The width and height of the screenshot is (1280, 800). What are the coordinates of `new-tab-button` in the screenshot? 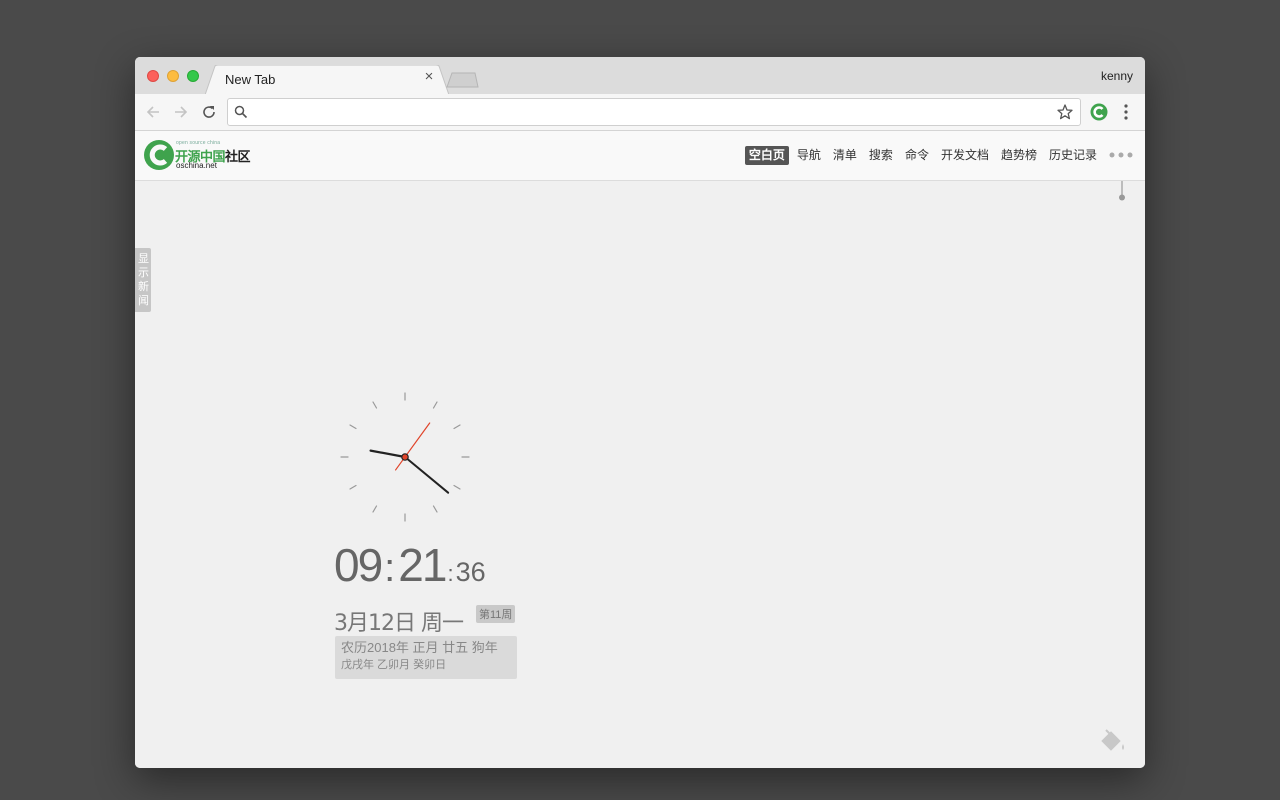 It's located at (462, 80).